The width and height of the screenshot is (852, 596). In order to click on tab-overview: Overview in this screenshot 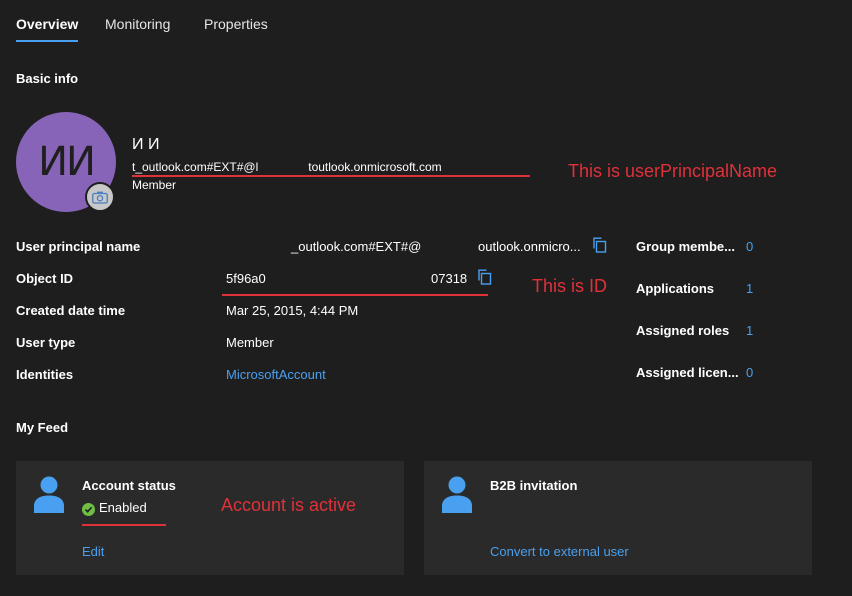, I will do `click(47, 24)`.